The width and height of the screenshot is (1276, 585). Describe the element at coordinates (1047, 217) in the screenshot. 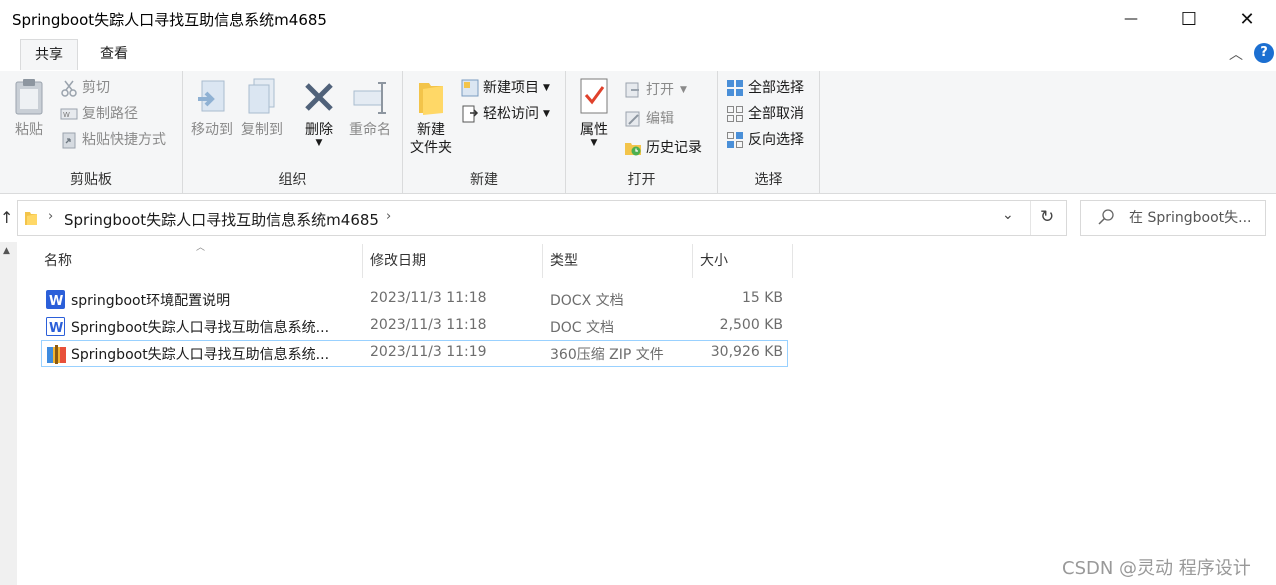

I see `refresh-icon: ↻` at that location.